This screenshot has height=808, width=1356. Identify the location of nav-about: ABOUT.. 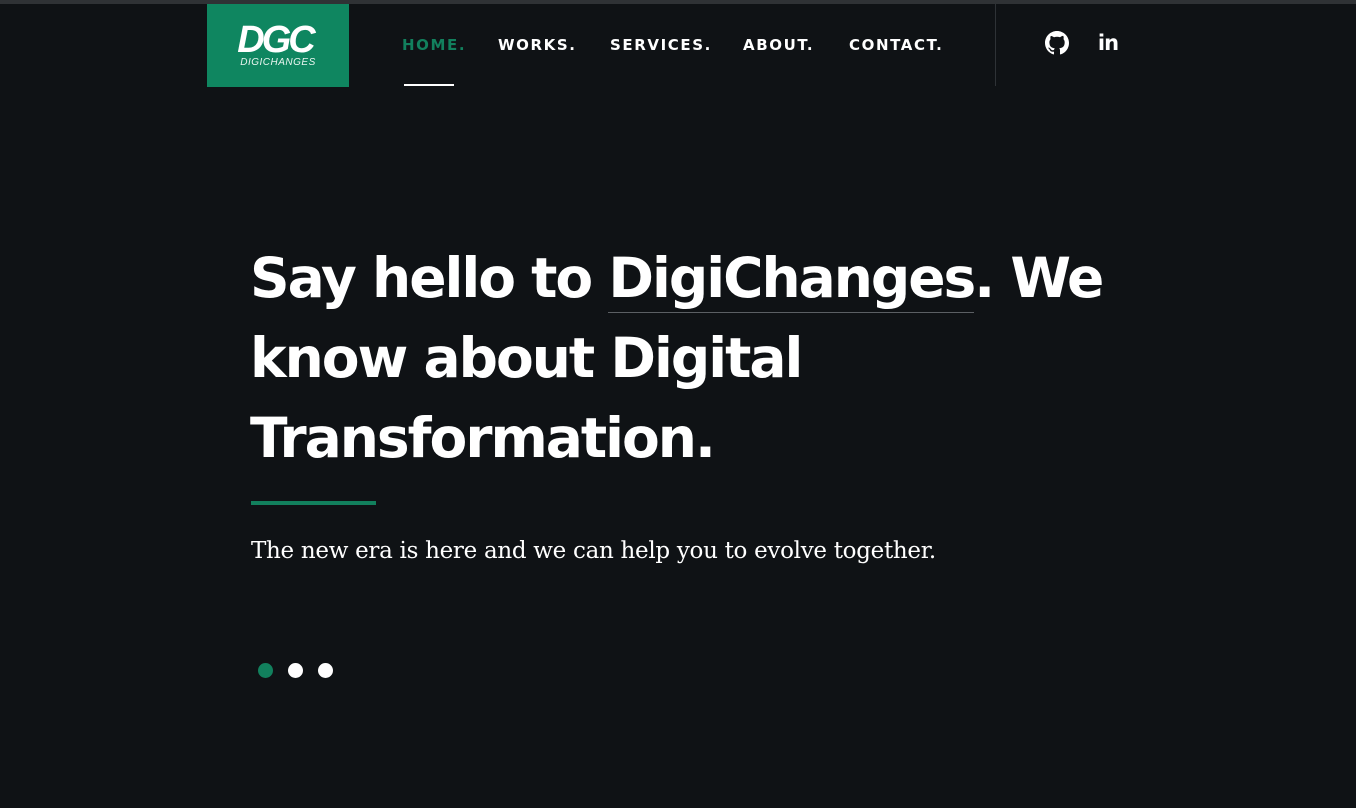
(778, 45).